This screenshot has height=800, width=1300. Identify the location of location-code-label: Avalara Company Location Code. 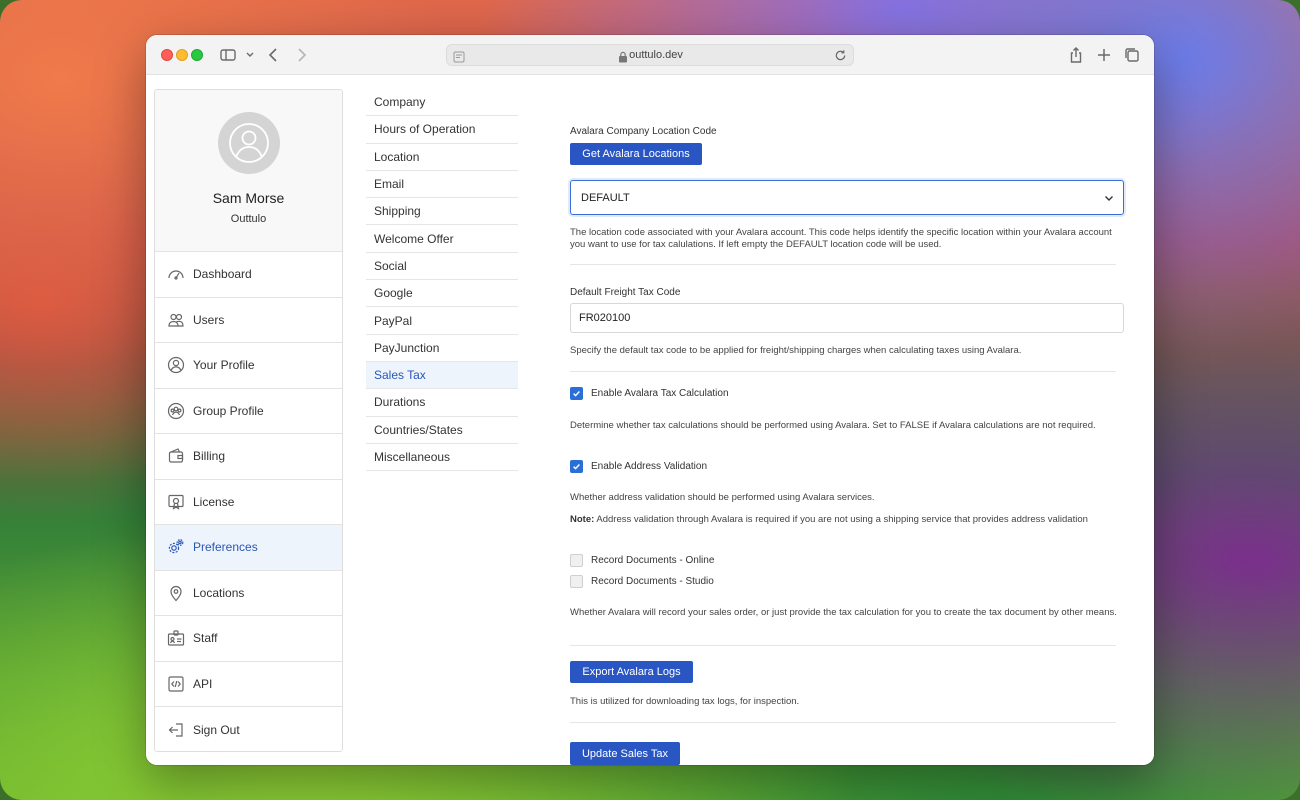
(643, 131).